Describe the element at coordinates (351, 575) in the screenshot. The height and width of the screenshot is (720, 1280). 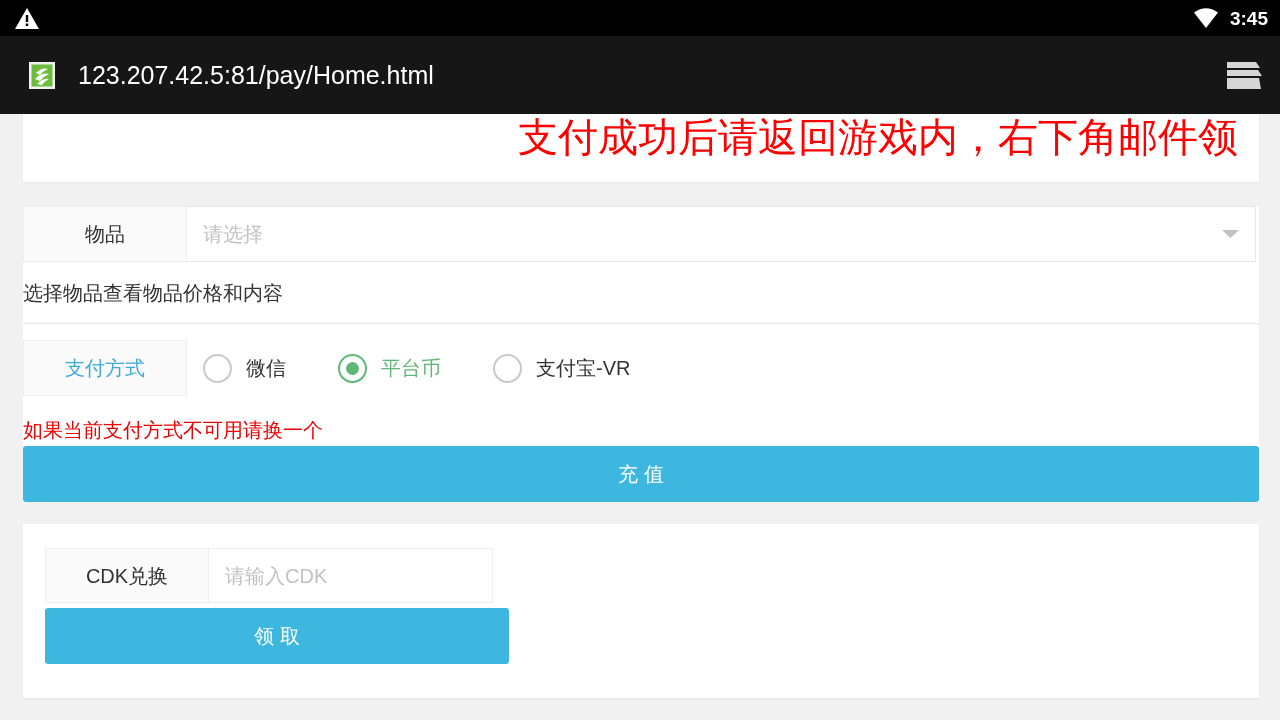
I see `cdk-input: 请输入CDK` at that location.